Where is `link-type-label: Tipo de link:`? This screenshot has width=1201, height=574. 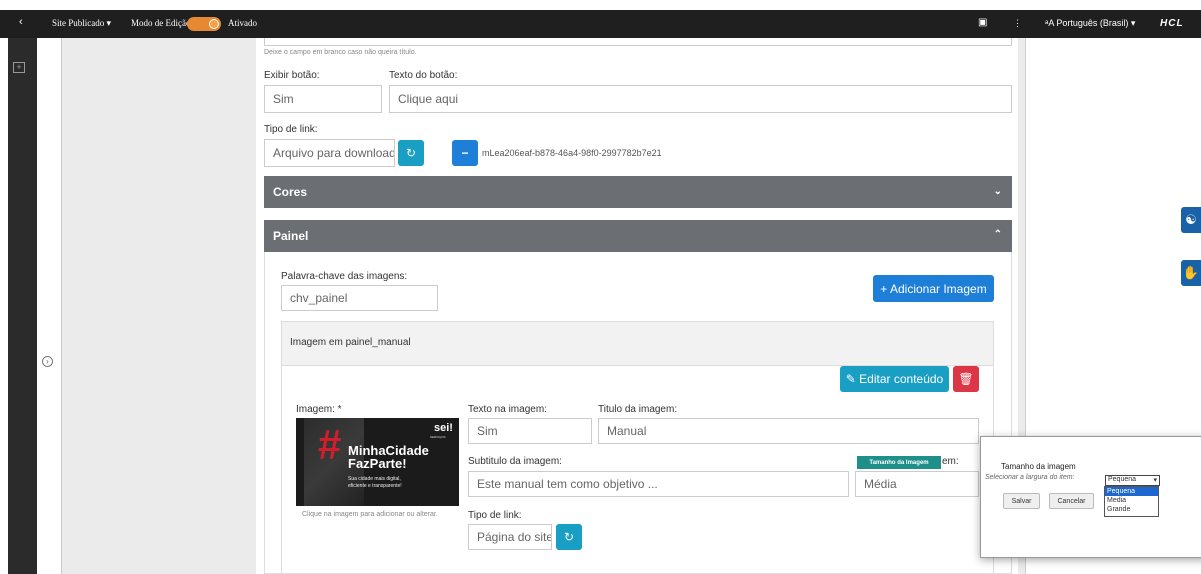
link-type-label: Tipo de link: is located at coordinates (291, 129).